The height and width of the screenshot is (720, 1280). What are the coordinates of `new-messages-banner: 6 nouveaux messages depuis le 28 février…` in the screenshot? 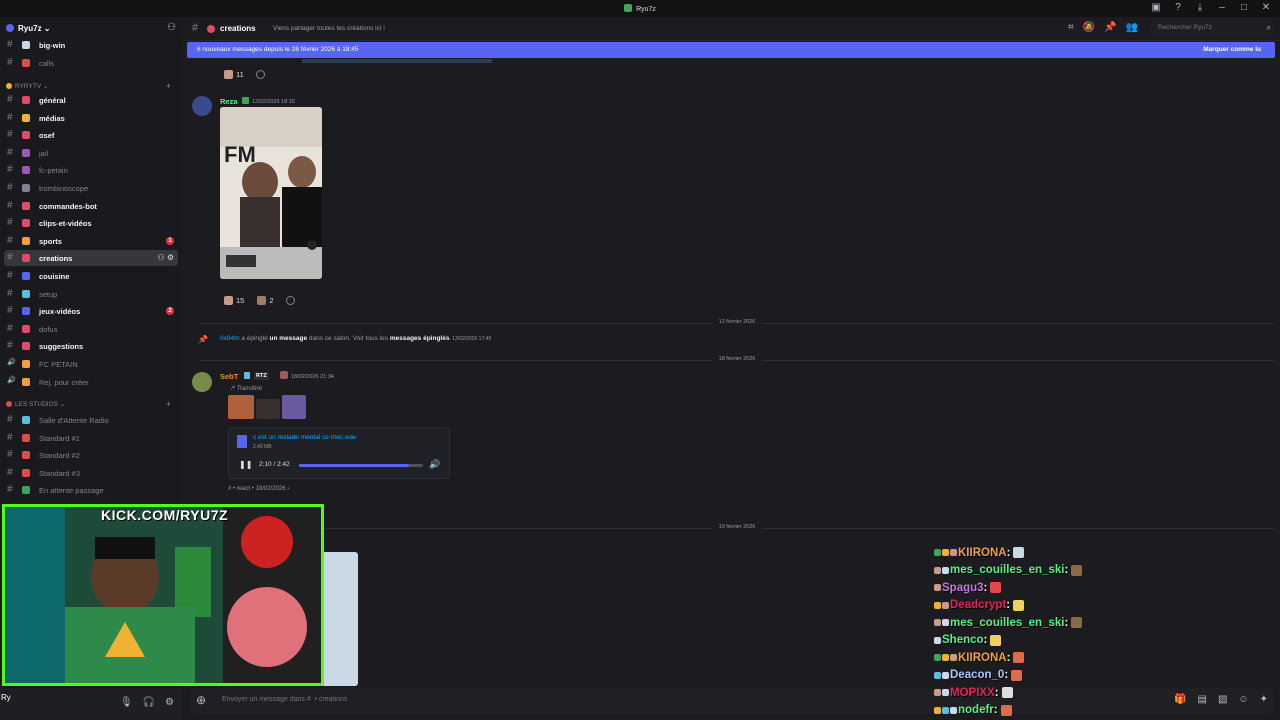 It's located at (731, 50).